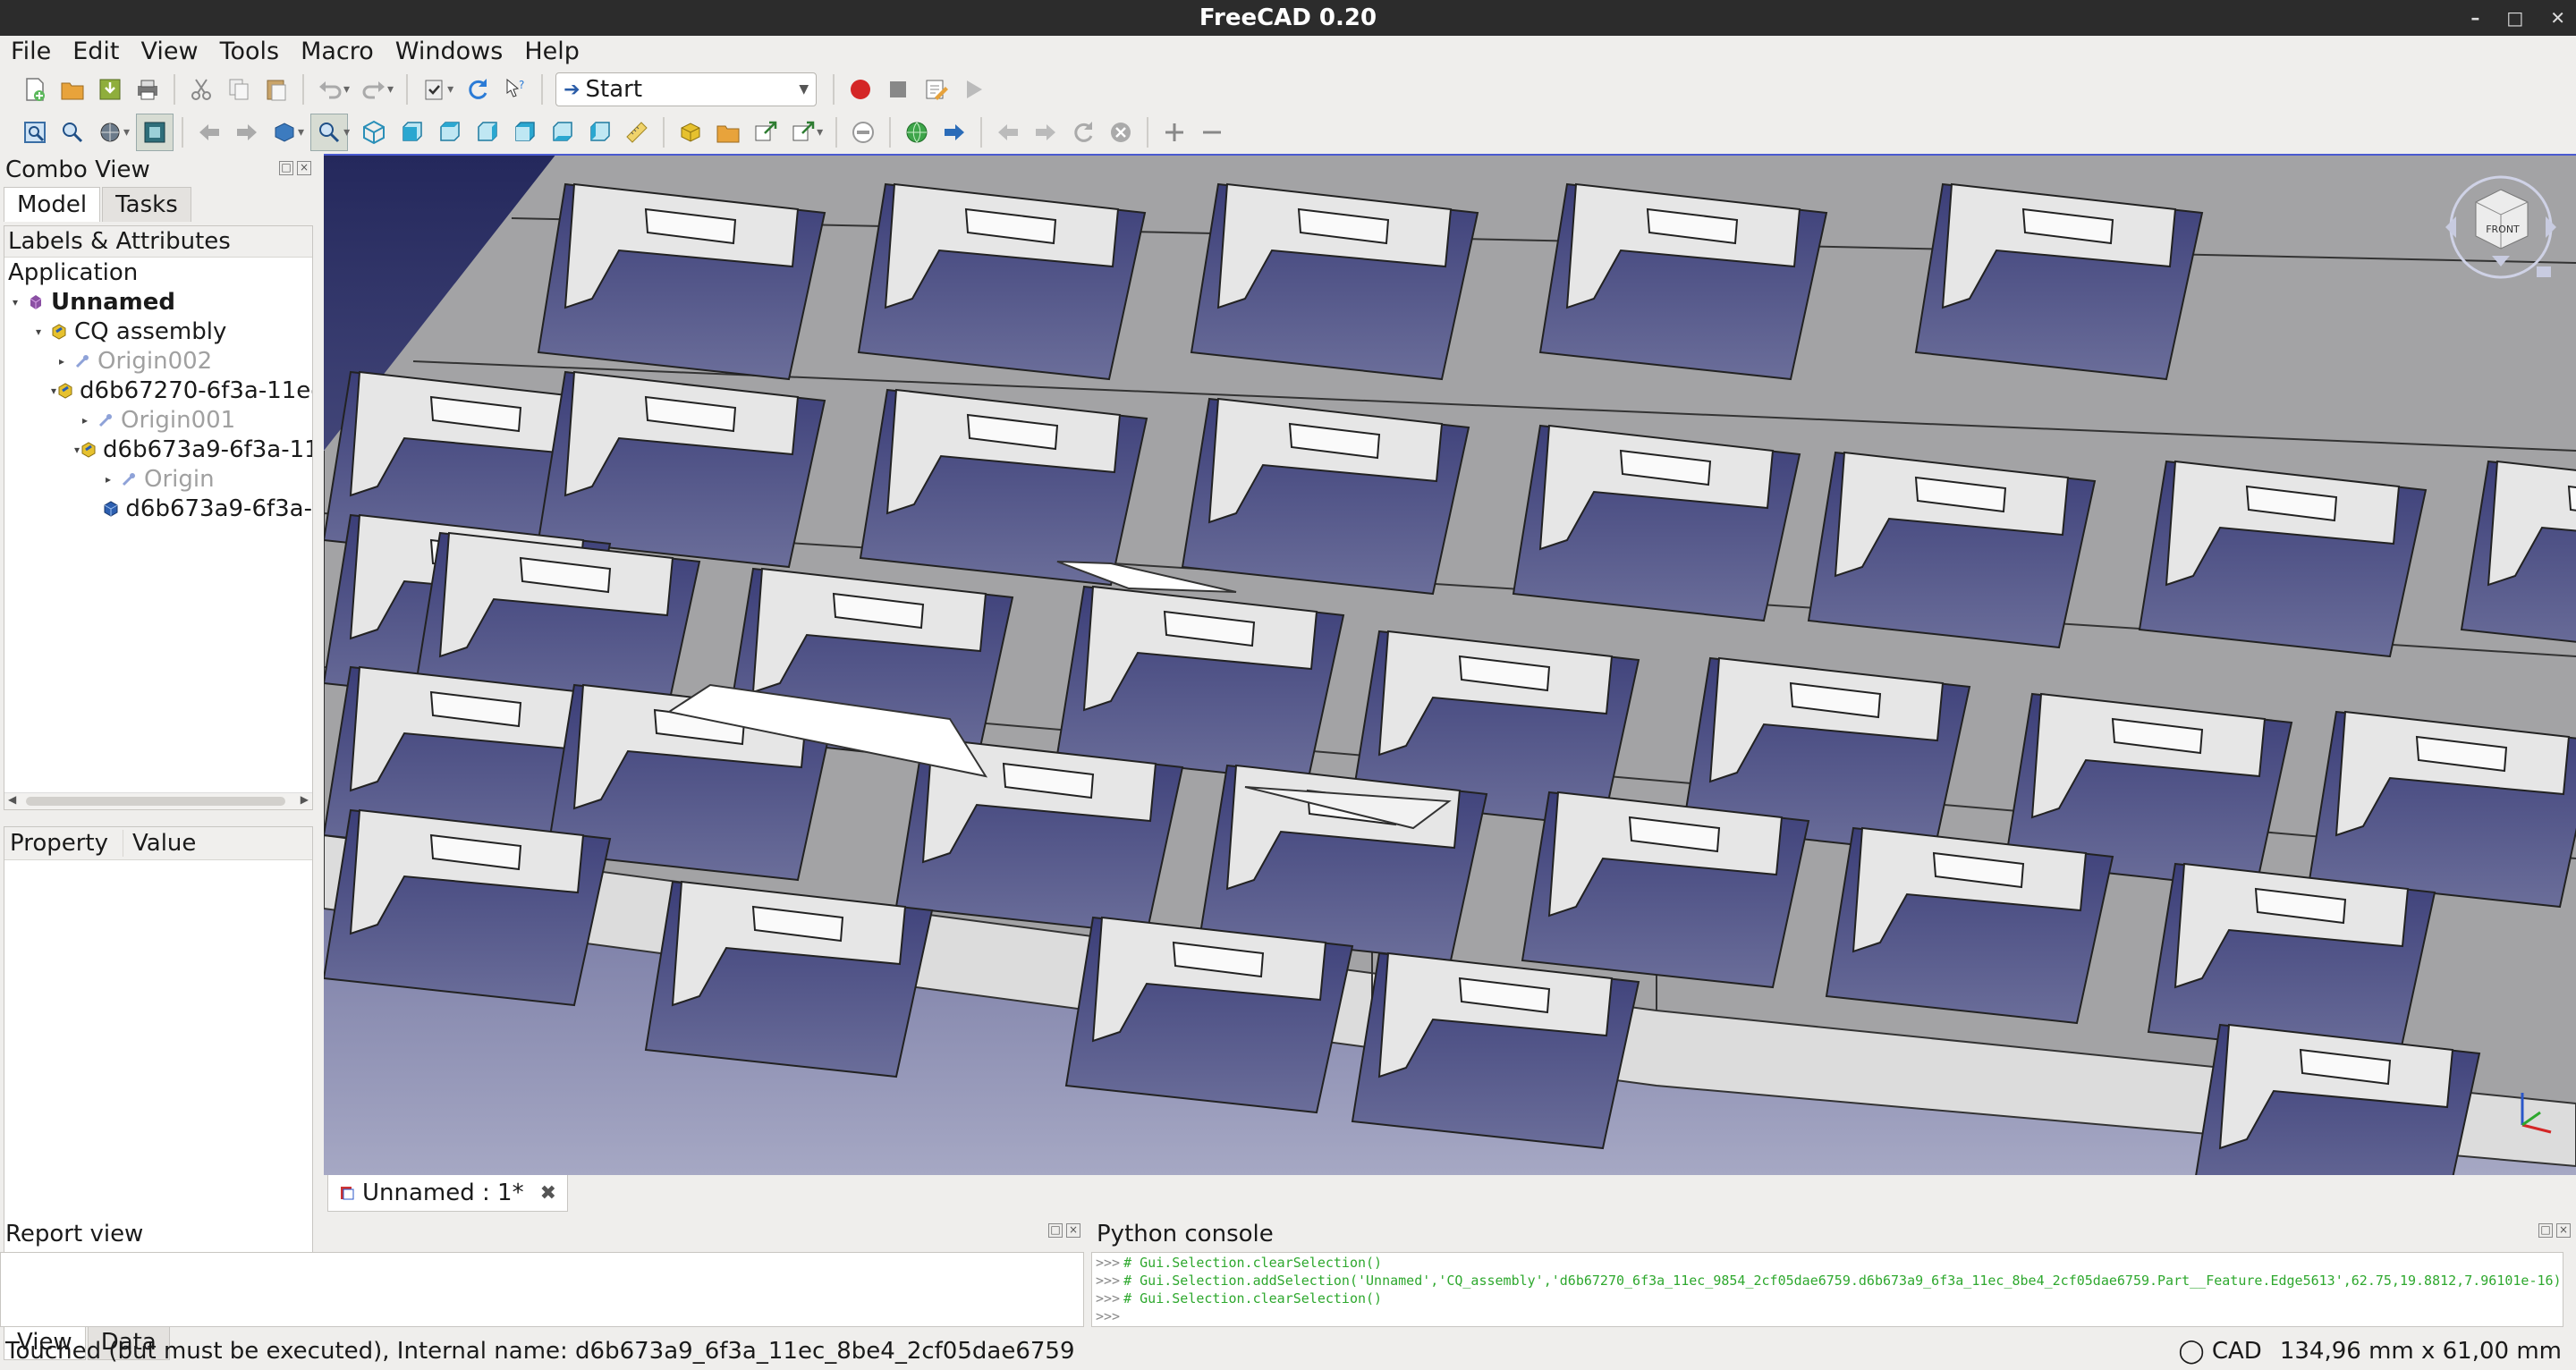 This screenshot has height=1370, width=2576. I want to click on scroll-left-icon: ◀, so click(12, 799).